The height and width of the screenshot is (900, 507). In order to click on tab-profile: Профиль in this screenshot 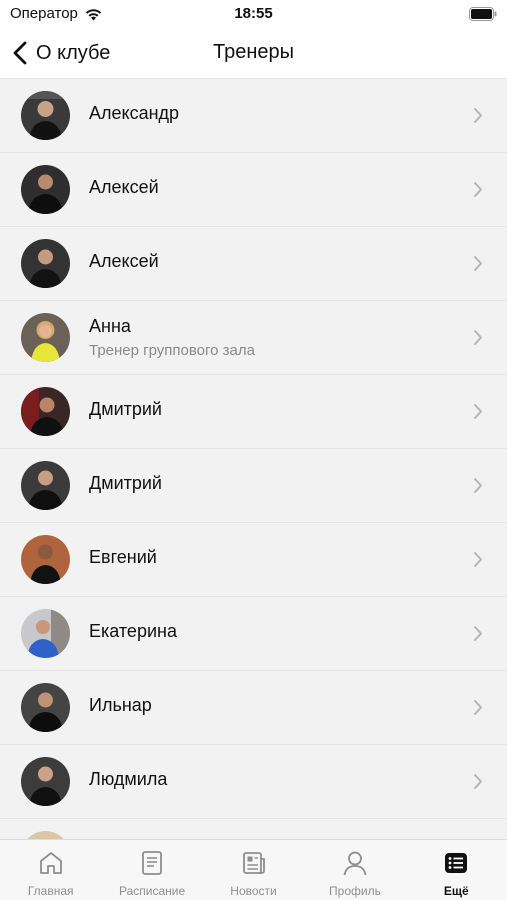, I will do `click(354, 870)`.